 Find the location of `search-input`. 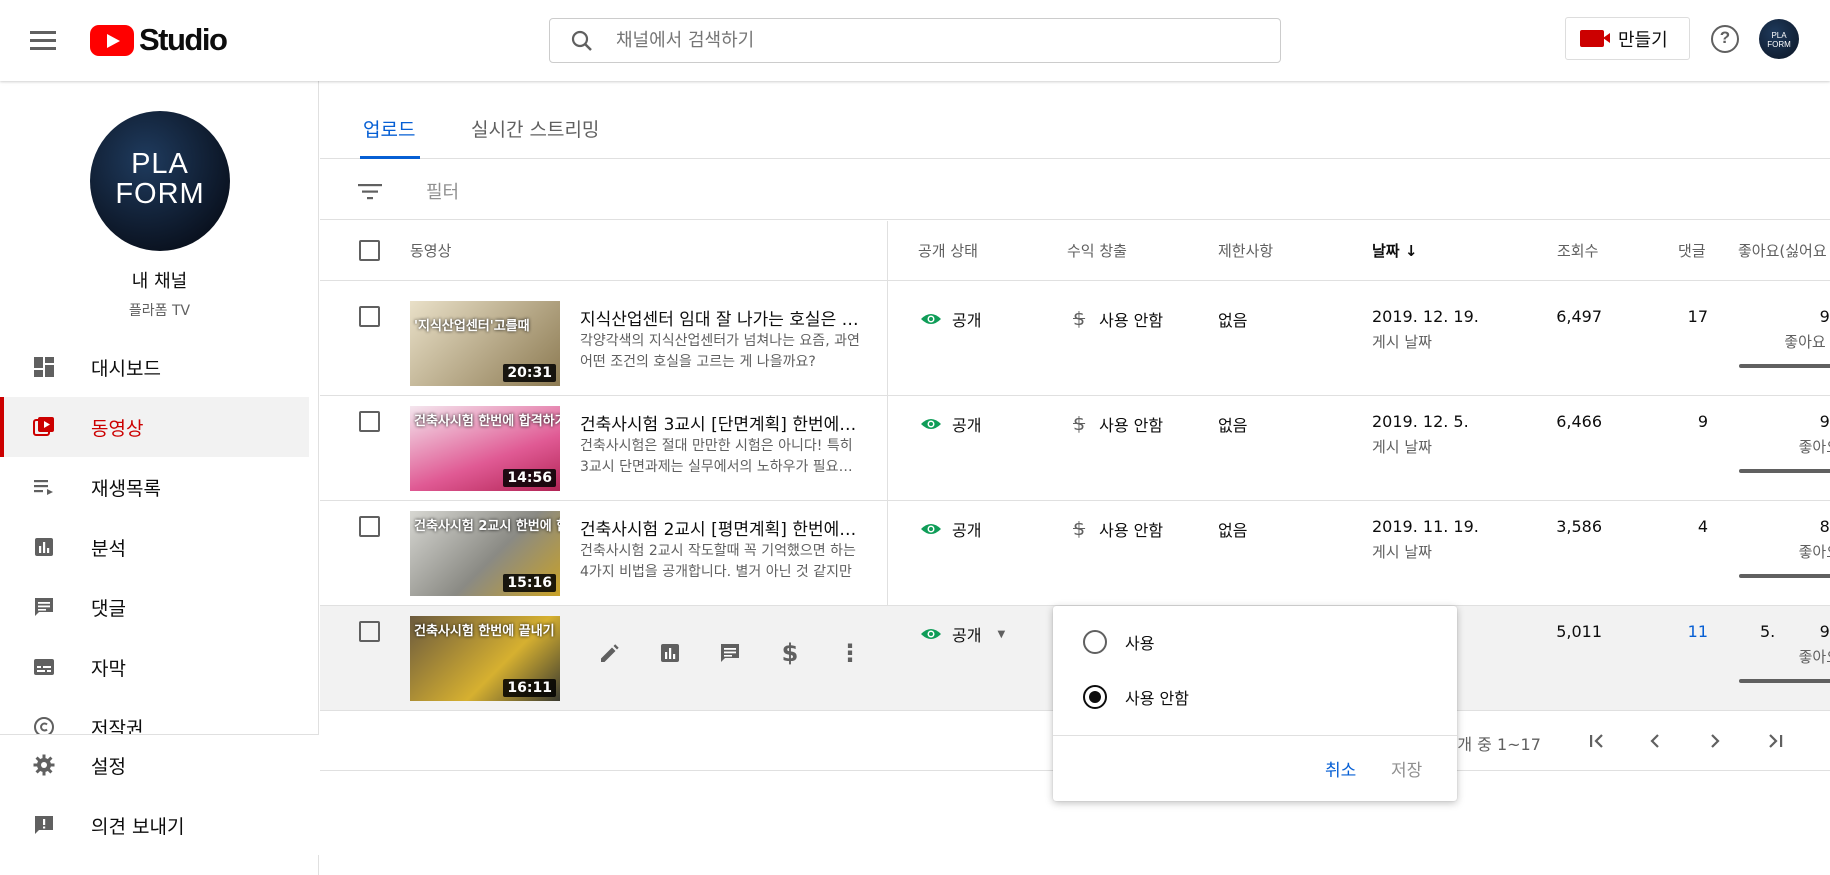

search-input is located at coordinates (914, 40).